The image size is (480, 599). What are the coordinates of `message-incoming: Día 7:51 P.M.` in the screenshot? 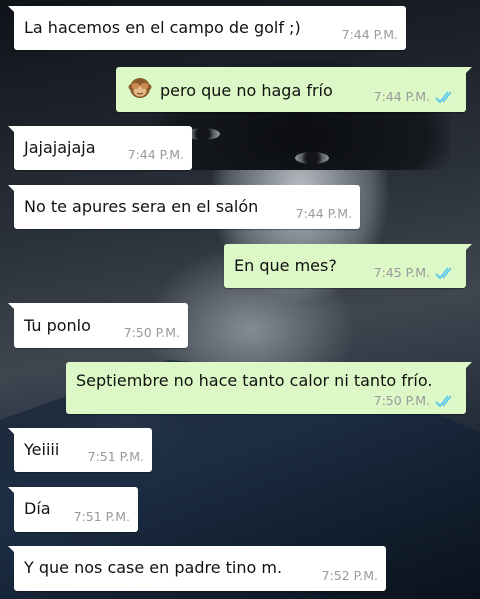 It's located at (73, 509).